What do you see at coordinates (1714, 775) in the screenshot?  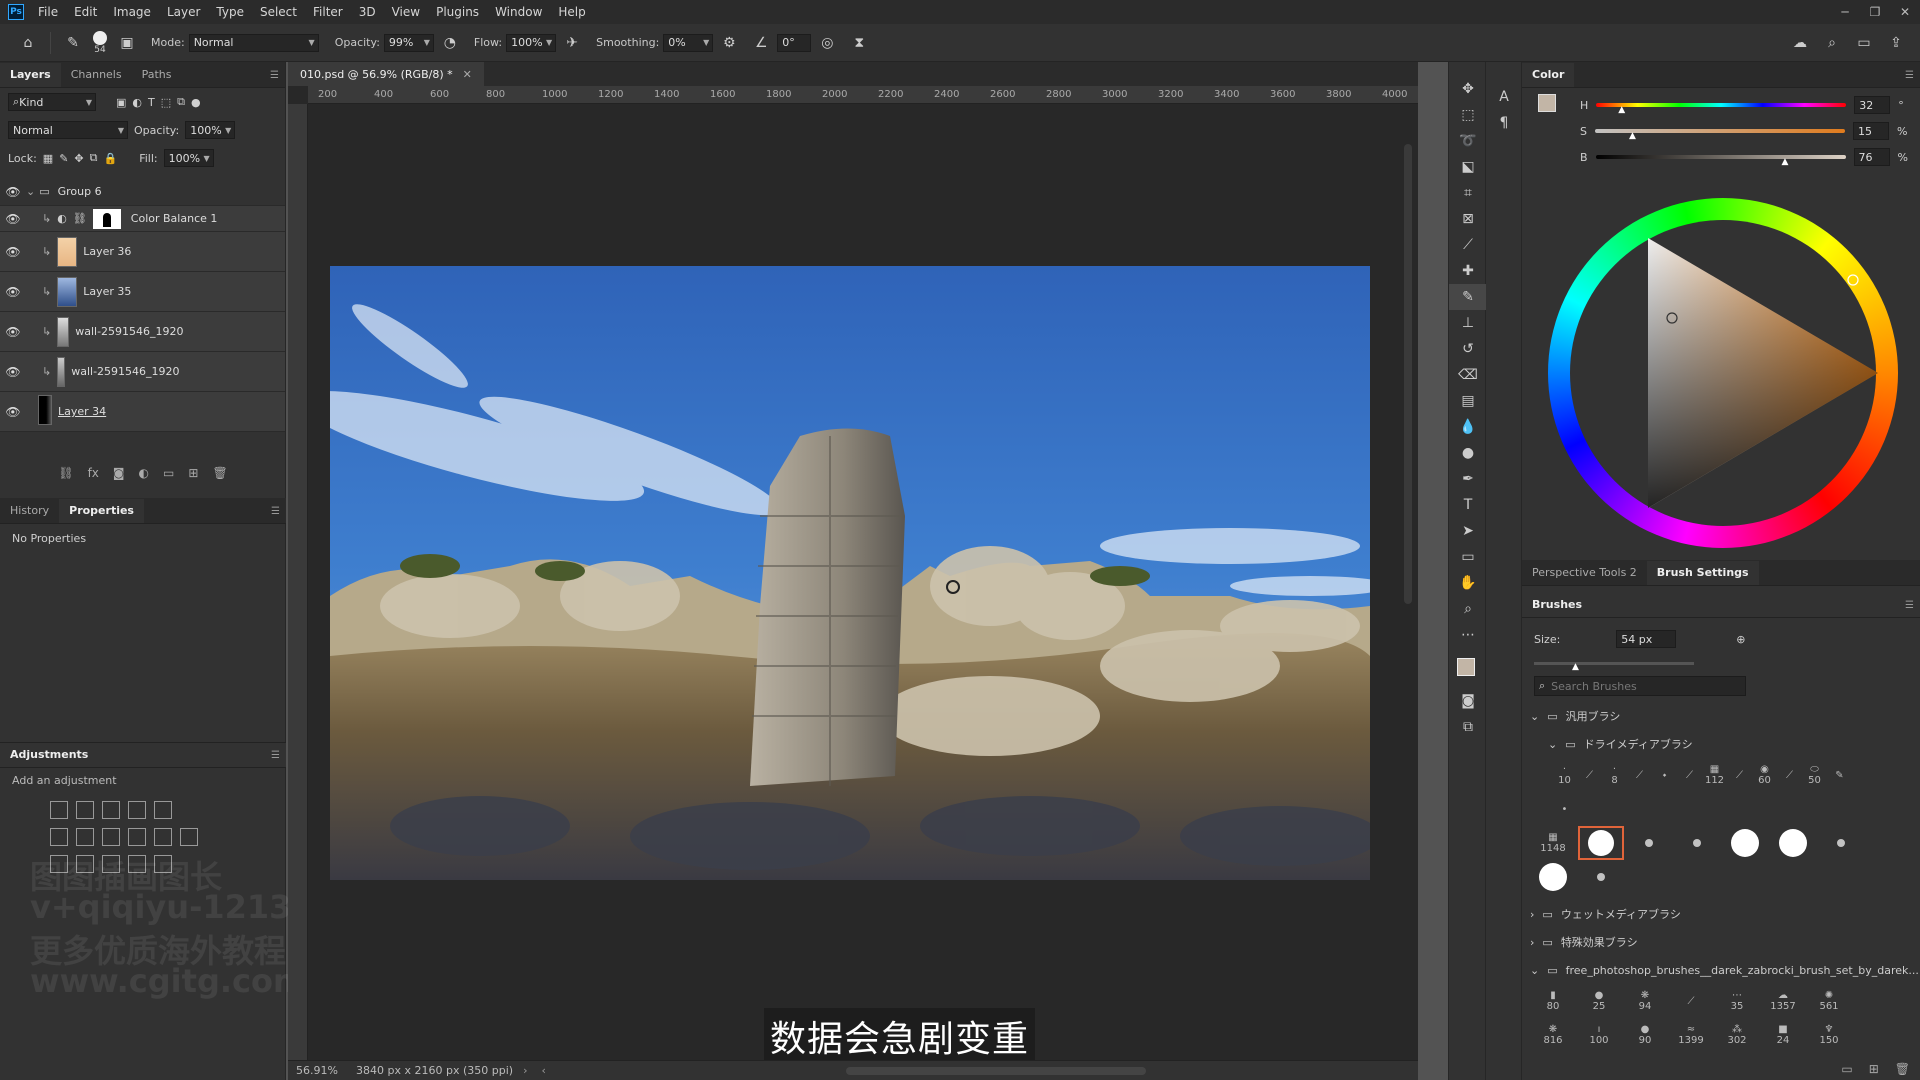 I see `brush-preset: ▦ 112` at bounding box center [1714, 775].